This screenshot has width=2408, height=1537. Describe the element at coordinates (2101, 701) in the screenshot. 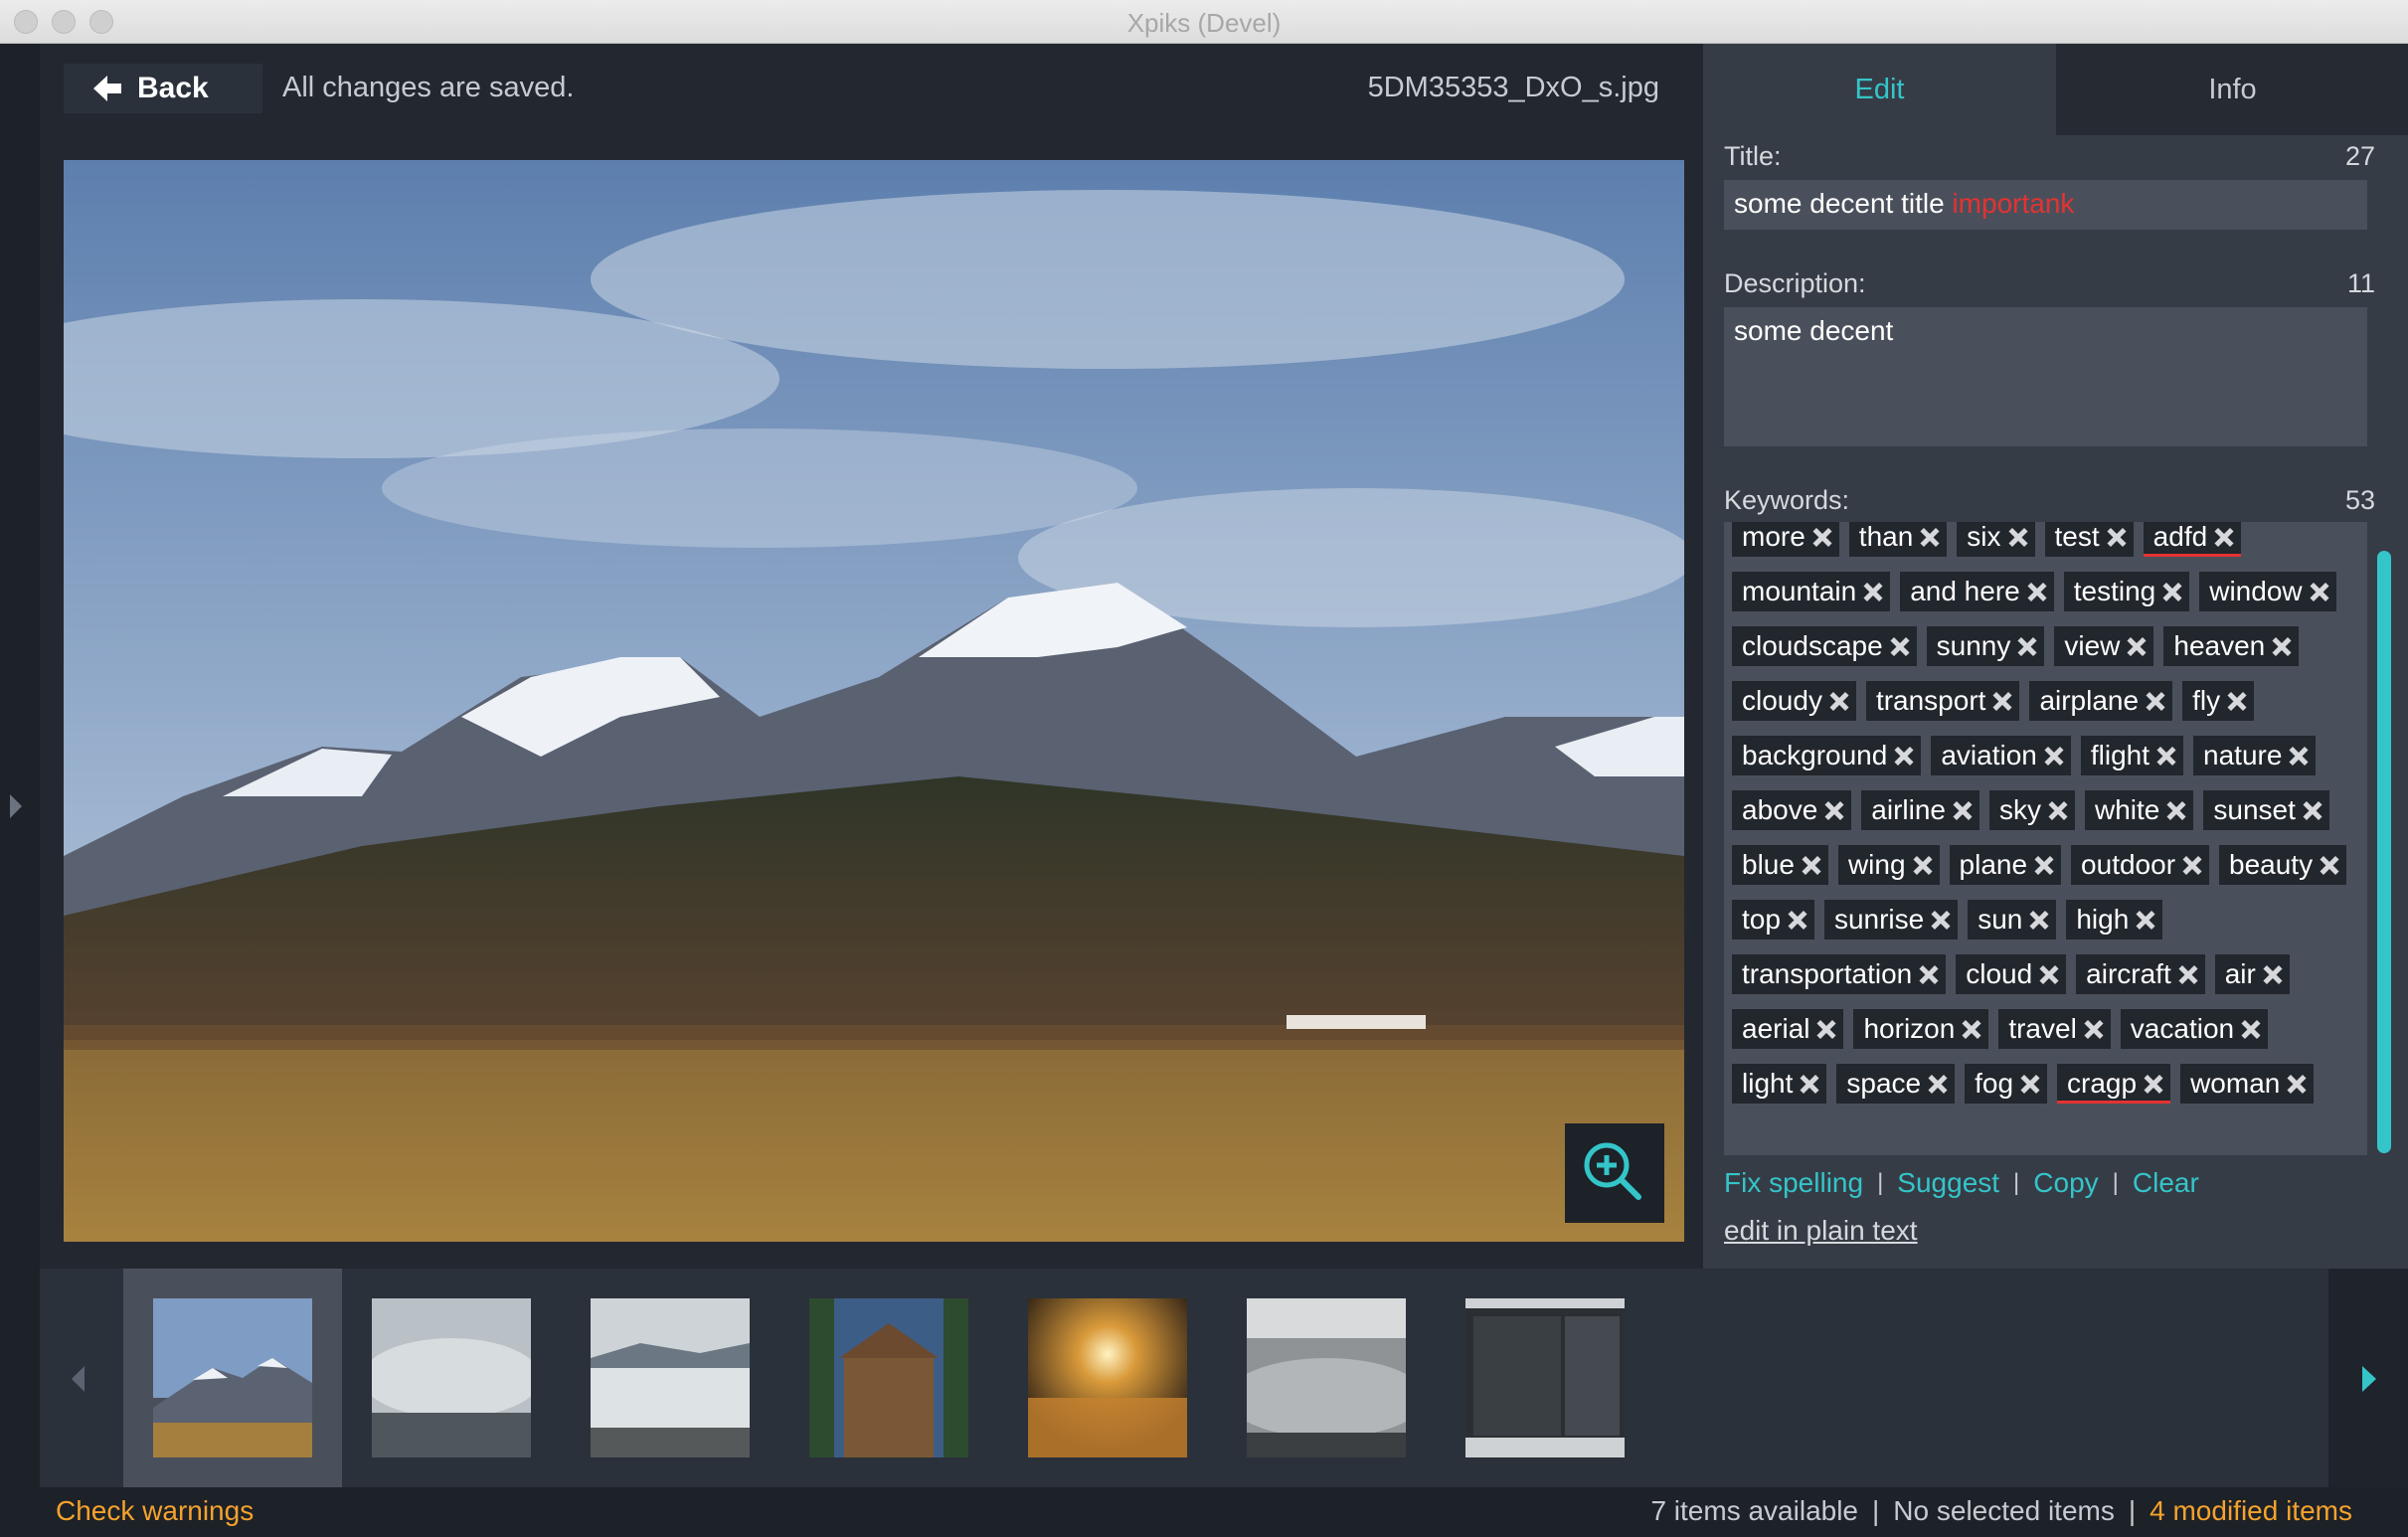

I see `keyword-chip: airplane` at that location.